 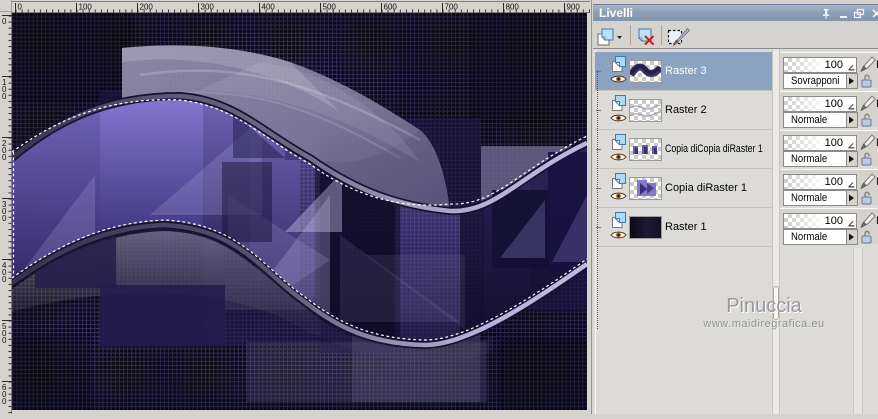 What do you see at coordinates (208, 7) in the screenshot?
I see `svg-text: 300` at bounding box center [208, 7].